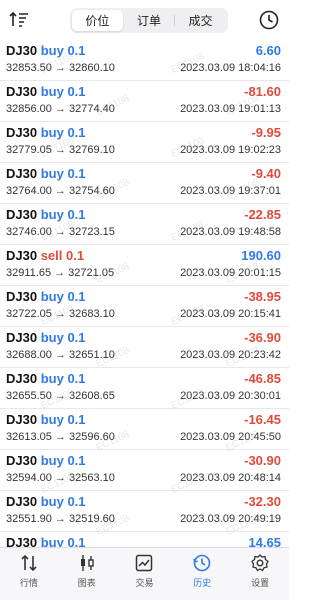 This screenshot has width=320, height=600. Describe the element at coordinates (51, 255) in the screenshot. I see `trade-side: sell` at that location.